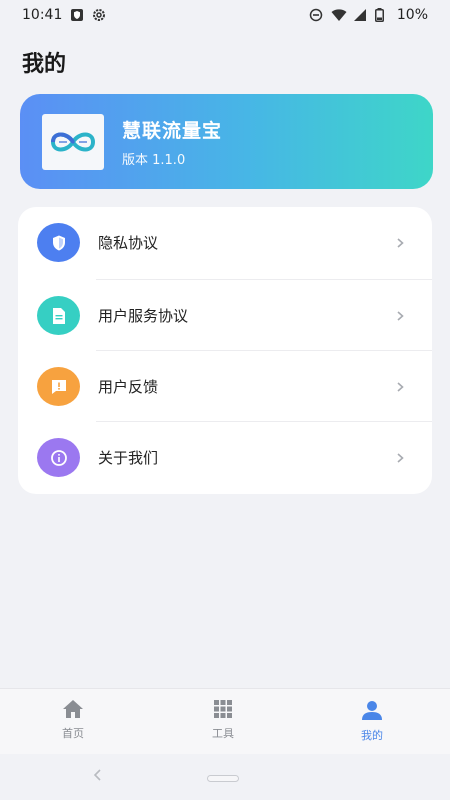  Describe the element at coordinates (64, 15) in the screenshot. I see `status-left: 10:41` at that location.